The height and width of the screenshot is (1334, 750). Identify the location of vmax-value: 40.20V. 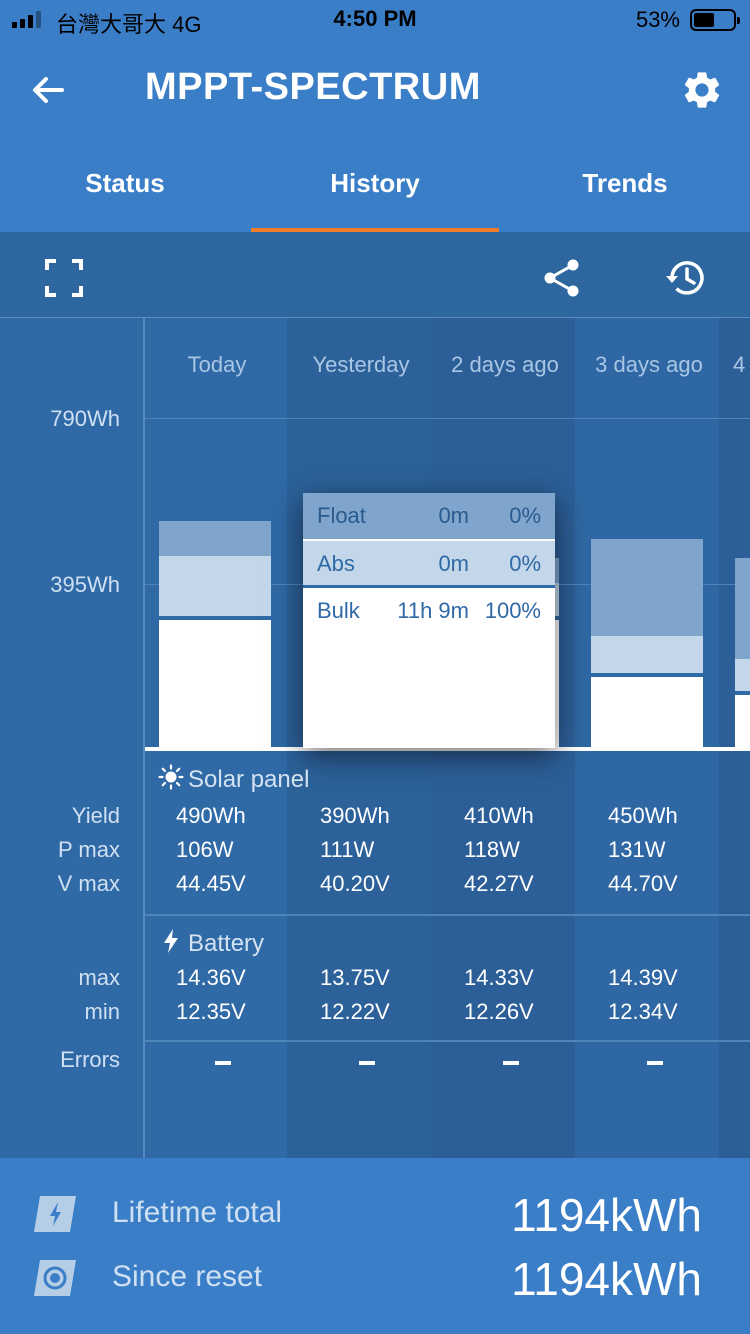
(355, 883).